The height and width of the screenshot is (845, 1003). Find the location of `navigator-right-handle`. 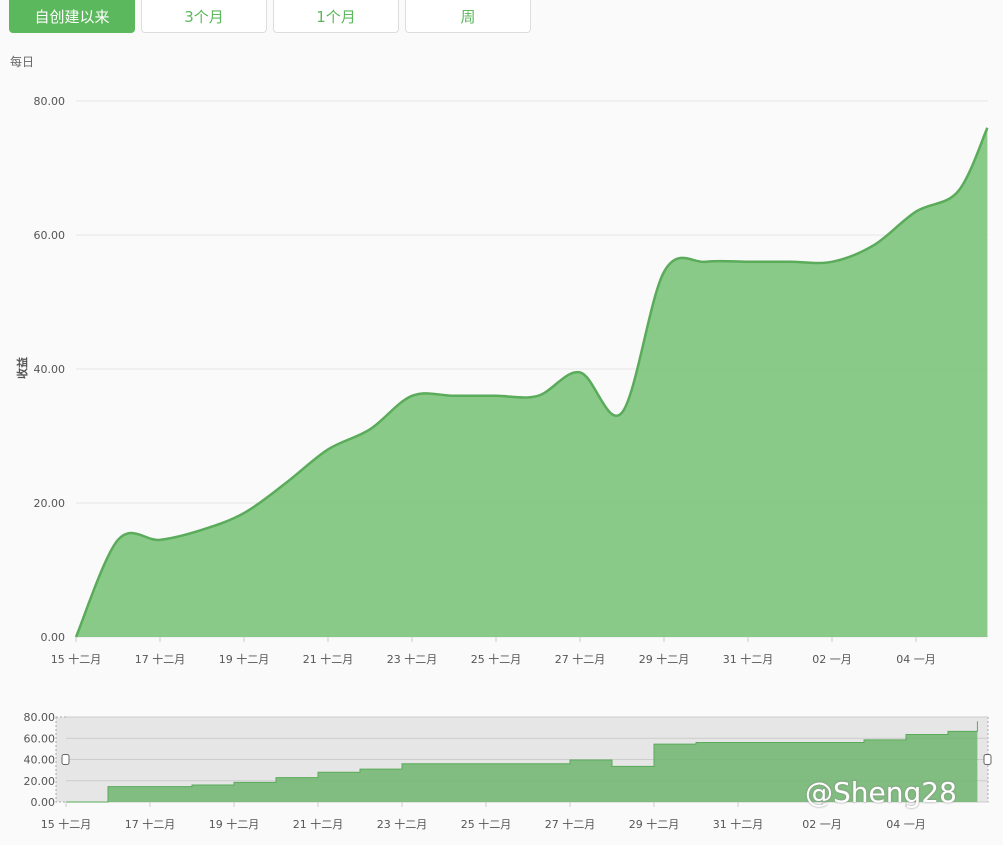

navigator-right-handle is located at coordinates (987, 759).